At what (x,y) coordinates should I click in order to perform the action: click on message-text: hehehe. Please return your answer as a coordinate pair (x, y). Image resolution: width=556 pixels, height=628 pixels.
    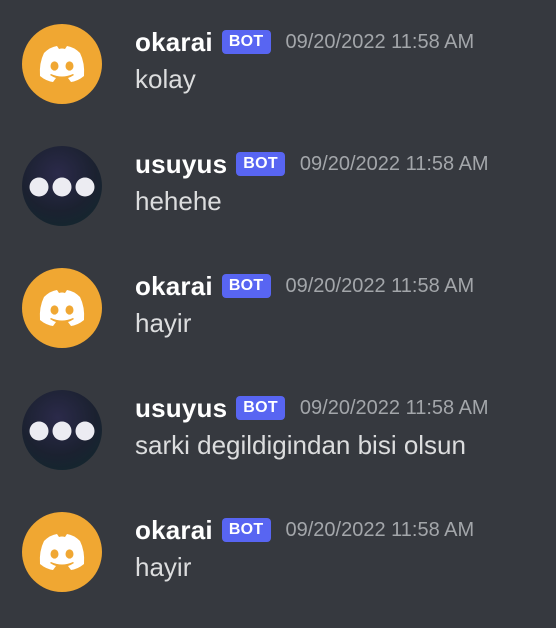
    Looking at the image, I should click on (178, 201).